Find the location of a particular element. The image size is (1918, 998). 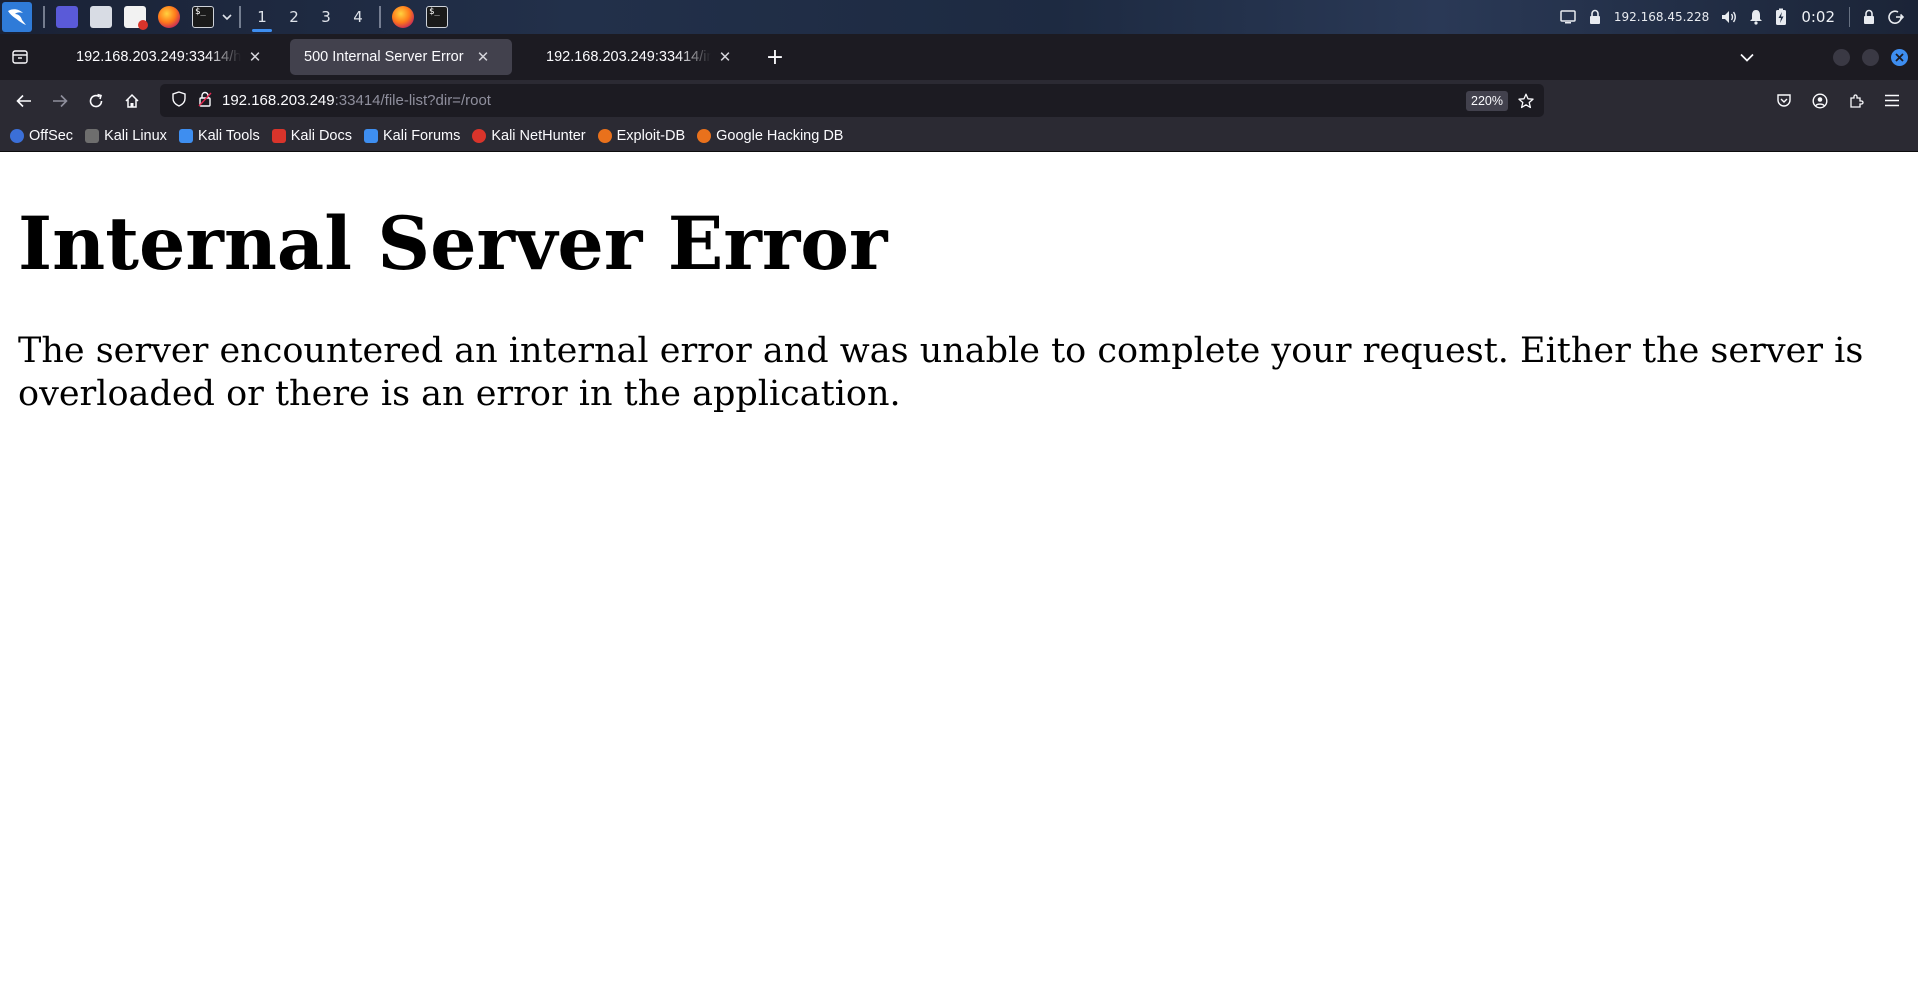

bookmark-label: Kali Forums is located at coordinates (421, 136).